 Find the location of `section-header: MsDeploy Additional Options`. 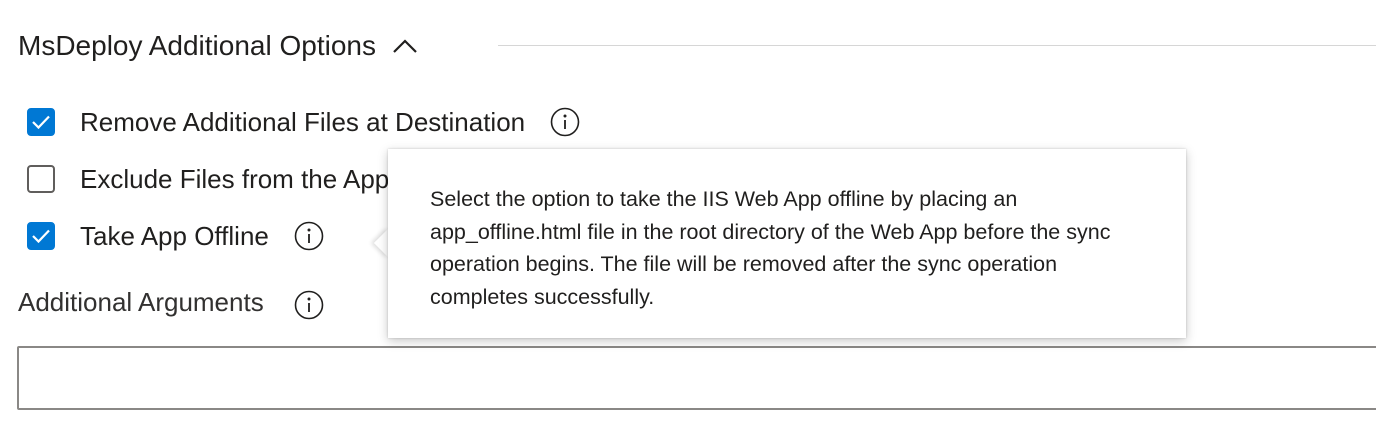

section-header: MsDeploy Additional Options is located at coordinates (218, 46).